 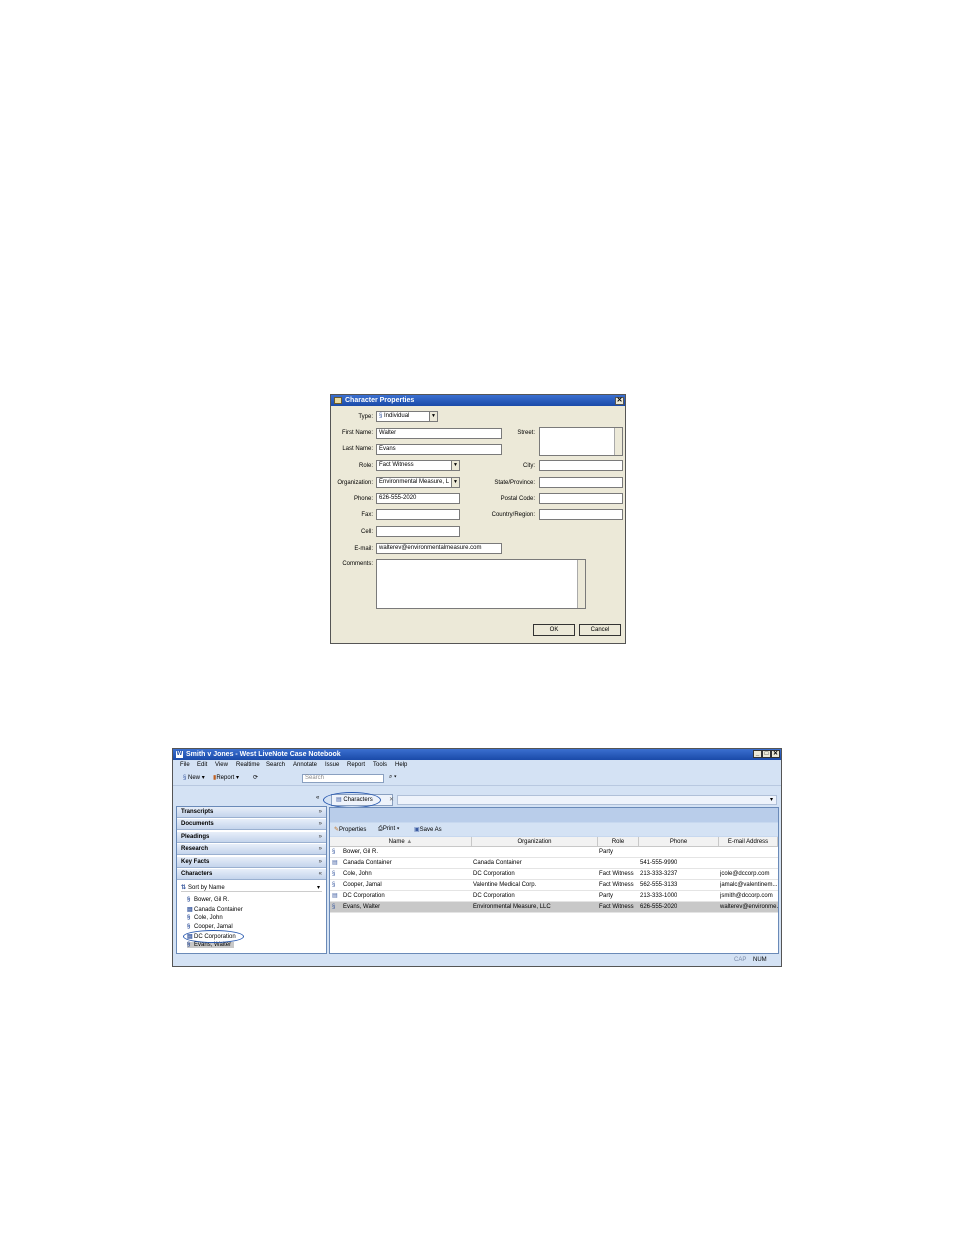 I want to click on street-scrollbar, so click(x=618, y=441).